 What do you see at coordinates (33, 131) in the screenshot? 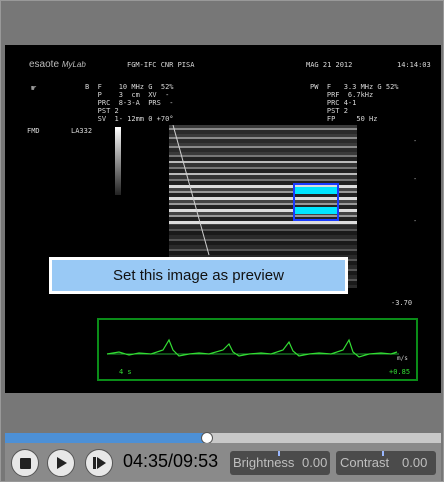
I see `mode-label: FMD` at bounding box center [33, 131].